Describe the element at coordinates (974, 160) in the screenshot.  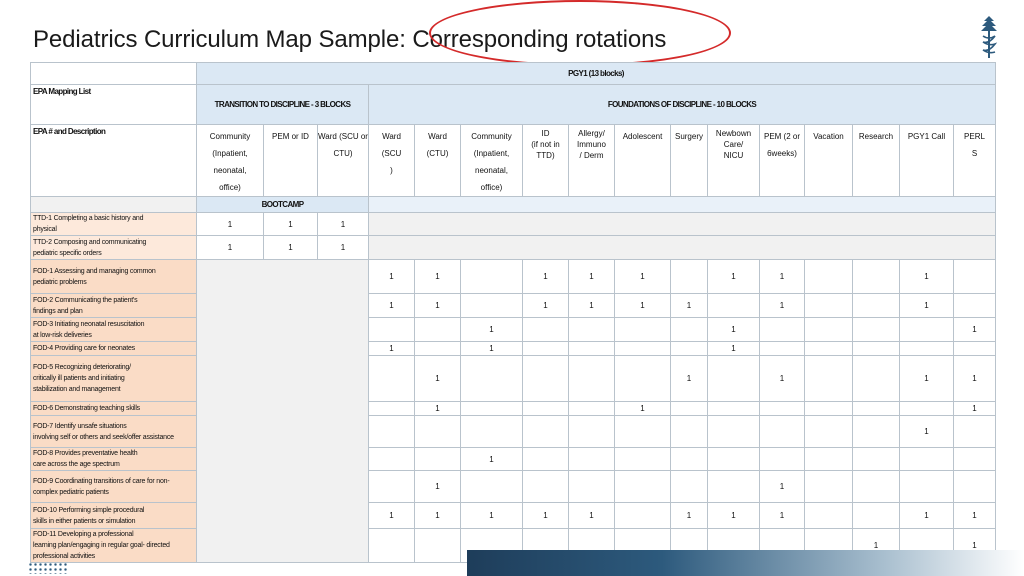
I see `rotation-header-cell: PERL S` at that location.